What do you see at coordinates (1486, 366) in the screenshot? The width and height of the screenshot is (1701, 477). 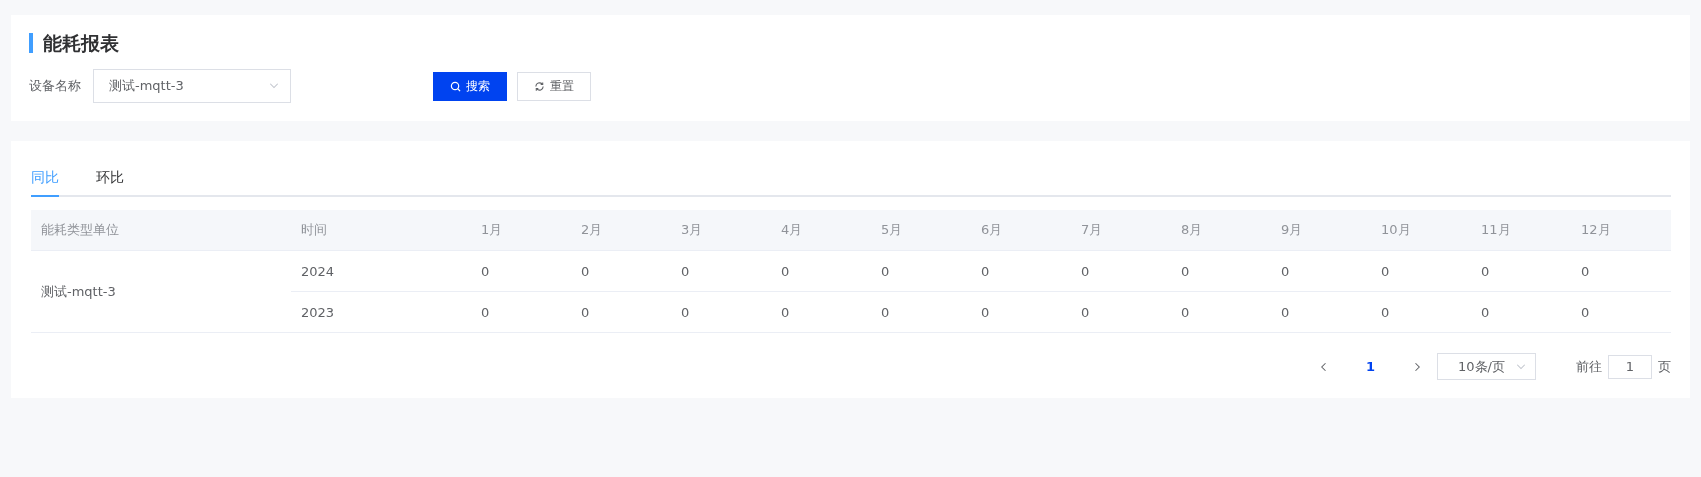 I see `page-size-select: 10条/页` at bounding box center [1486, 366].